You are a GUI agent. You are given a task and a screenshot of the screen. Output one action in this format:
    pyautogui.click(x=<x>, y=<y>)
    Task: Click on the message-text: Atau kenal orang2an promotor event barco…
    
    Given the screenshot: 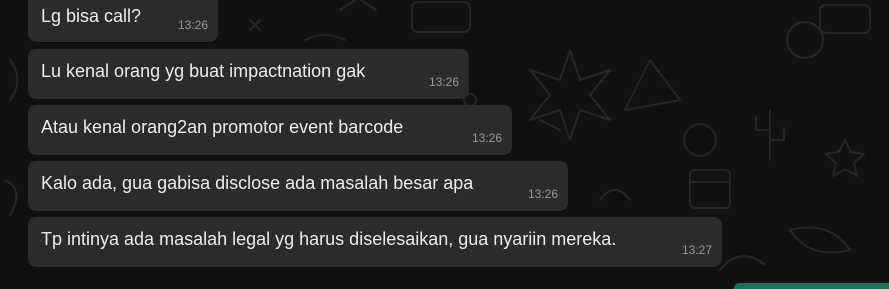 What is the action you would take?
    pyautogui.click(x=222, y=127)
    